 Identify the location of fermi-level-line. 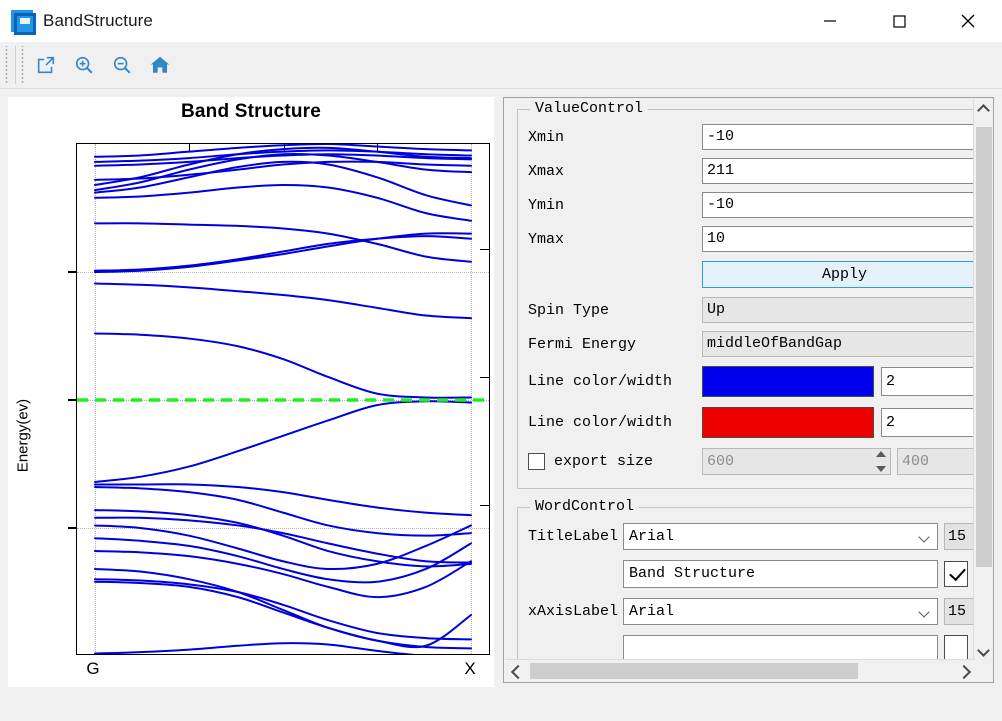
(283, 400).